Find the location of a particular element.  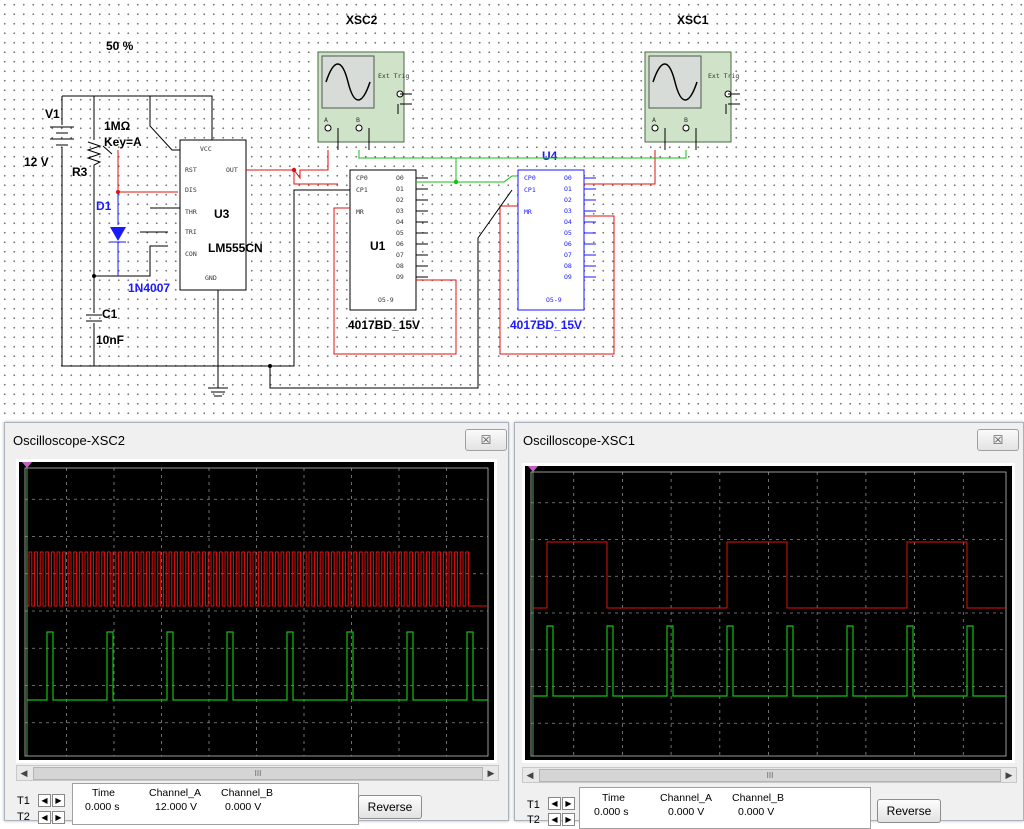

svg-text: DIS is located at coordinates (191, 190).